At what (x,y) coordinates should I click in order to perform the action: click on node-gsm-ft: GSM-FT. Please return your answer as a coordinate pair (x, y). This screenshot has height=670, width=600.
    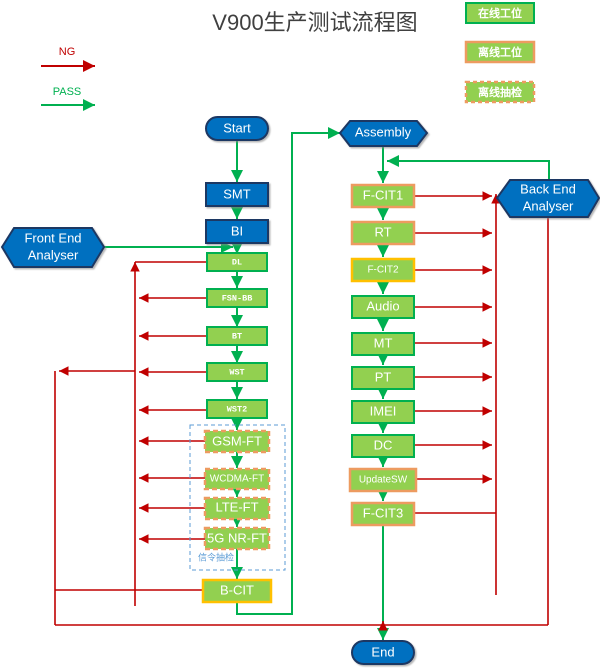
    Looking at the image, I should click on (237, 441).